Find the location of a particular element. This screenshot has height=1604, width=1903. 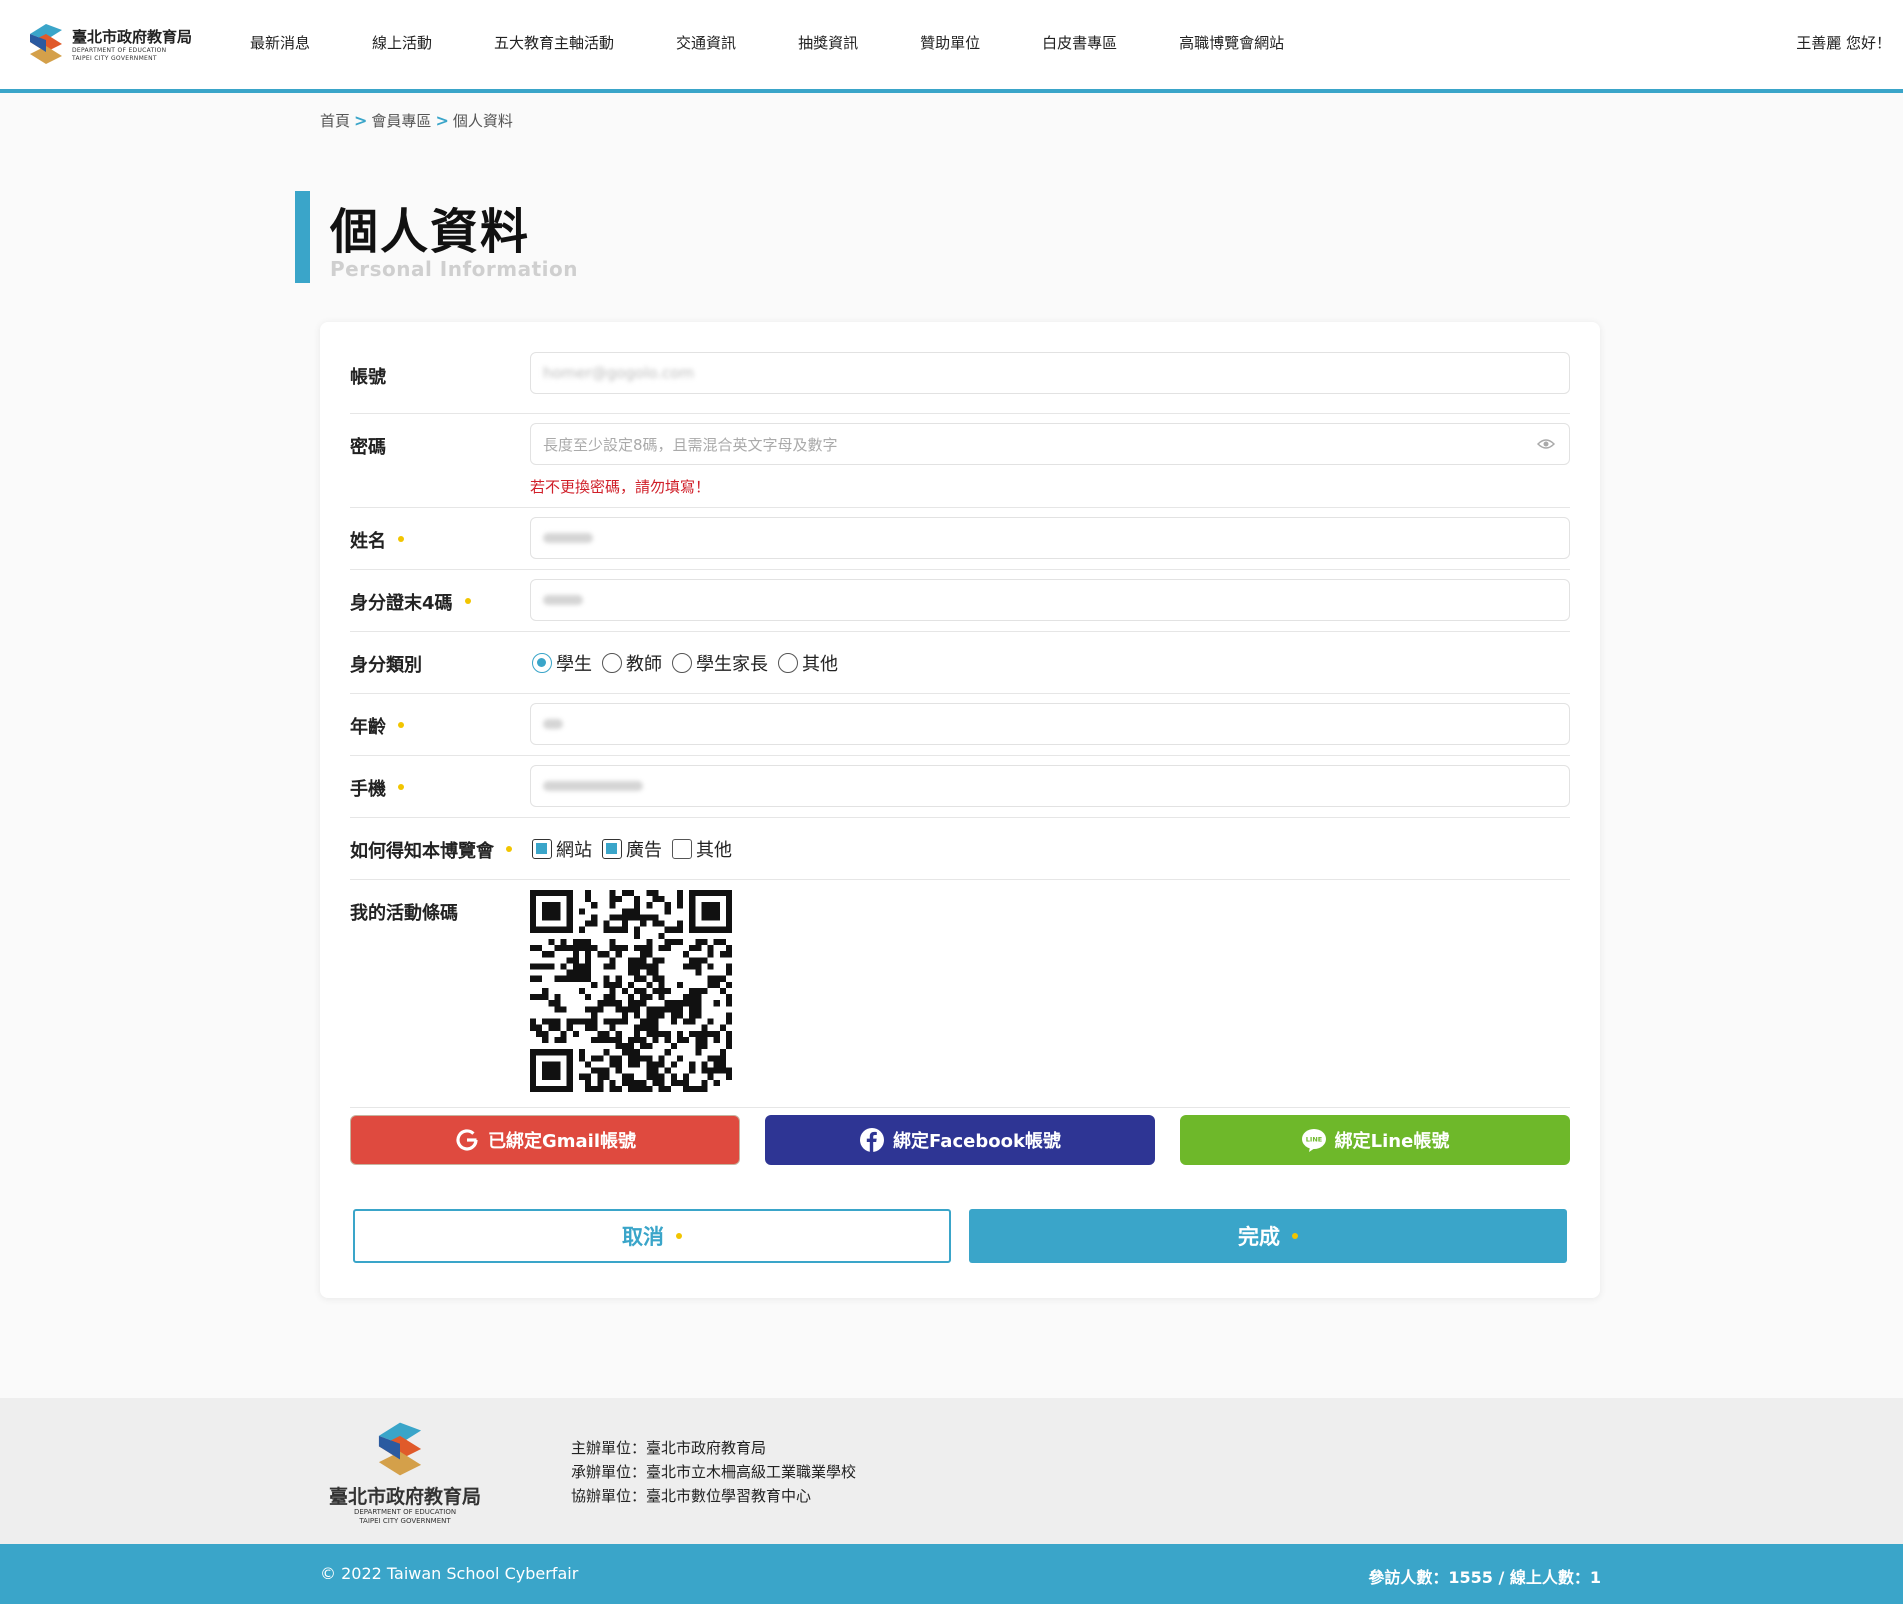

age-input is located at coordinates (1050, 724).